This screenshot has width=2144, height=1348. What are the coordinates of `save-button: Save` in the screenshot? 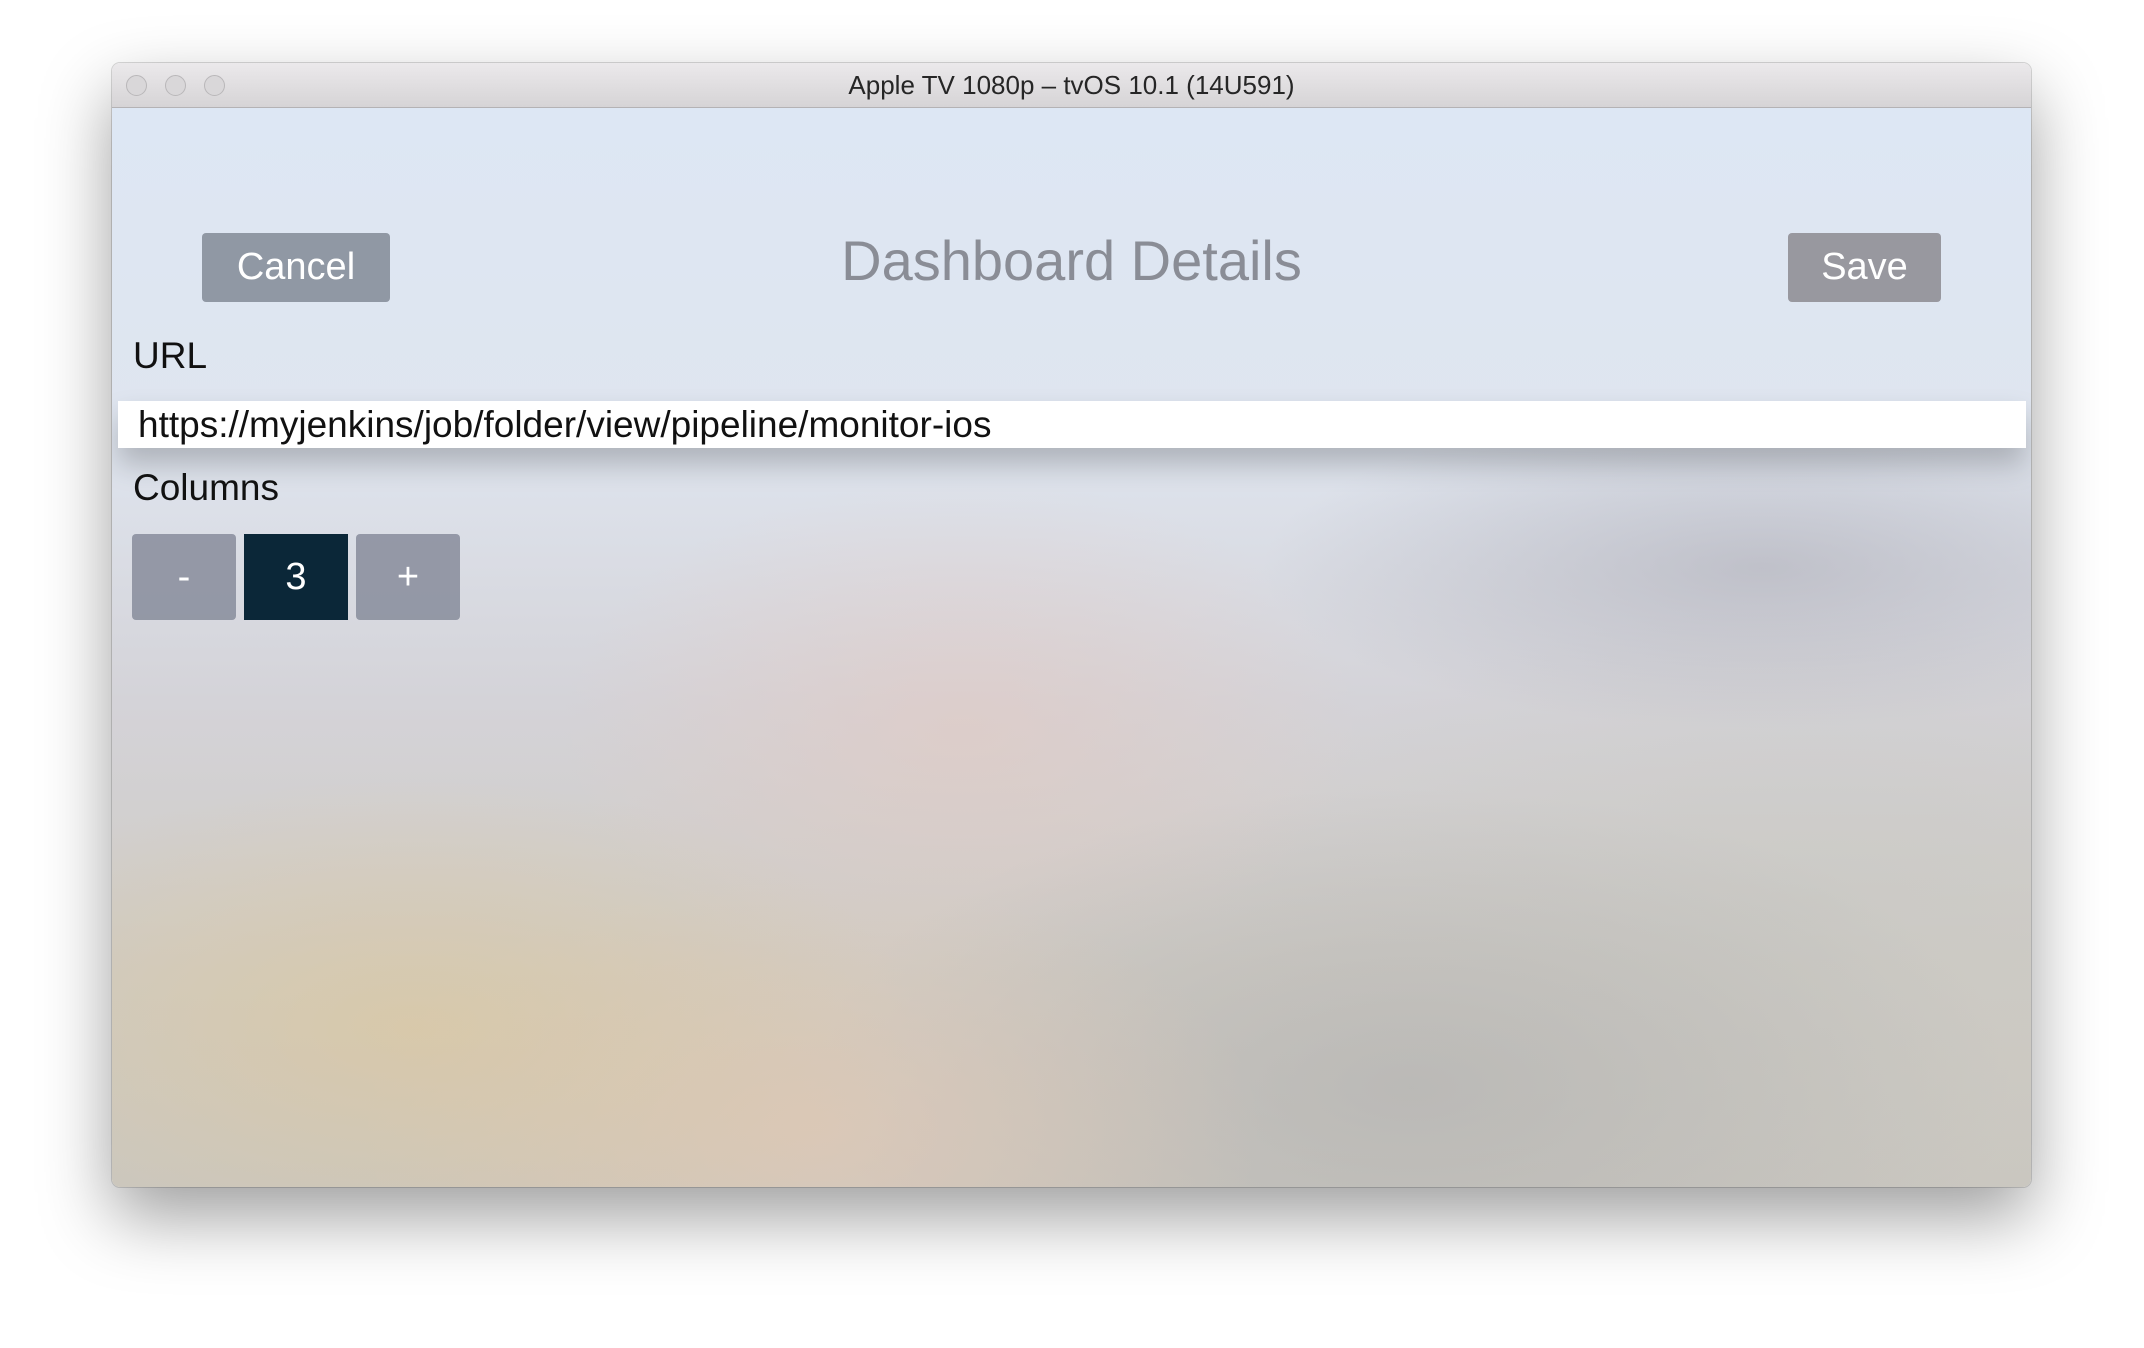 It's located at (1864, 267).